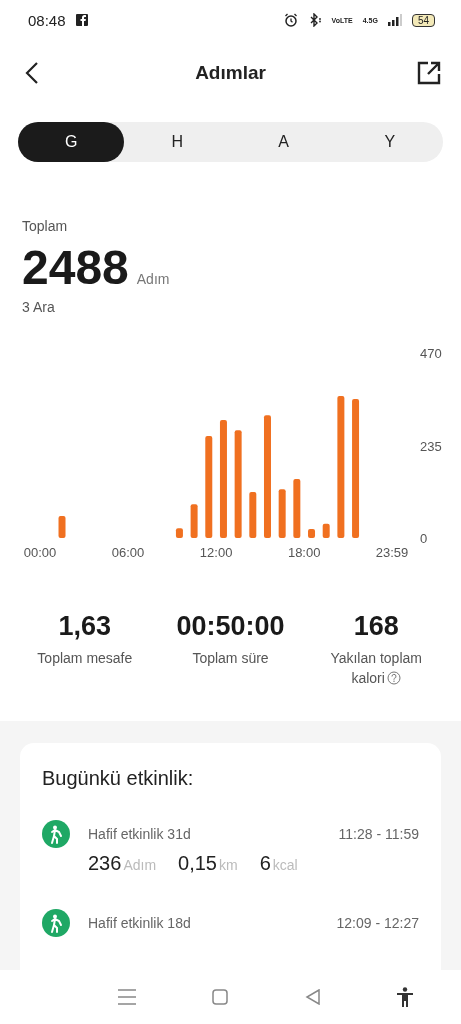 The image size is (461, 1024). What do you see at coordinates (285, 865) in the screenshot?
I see `metric-unit: kcal` at bounding box center [285, 865].